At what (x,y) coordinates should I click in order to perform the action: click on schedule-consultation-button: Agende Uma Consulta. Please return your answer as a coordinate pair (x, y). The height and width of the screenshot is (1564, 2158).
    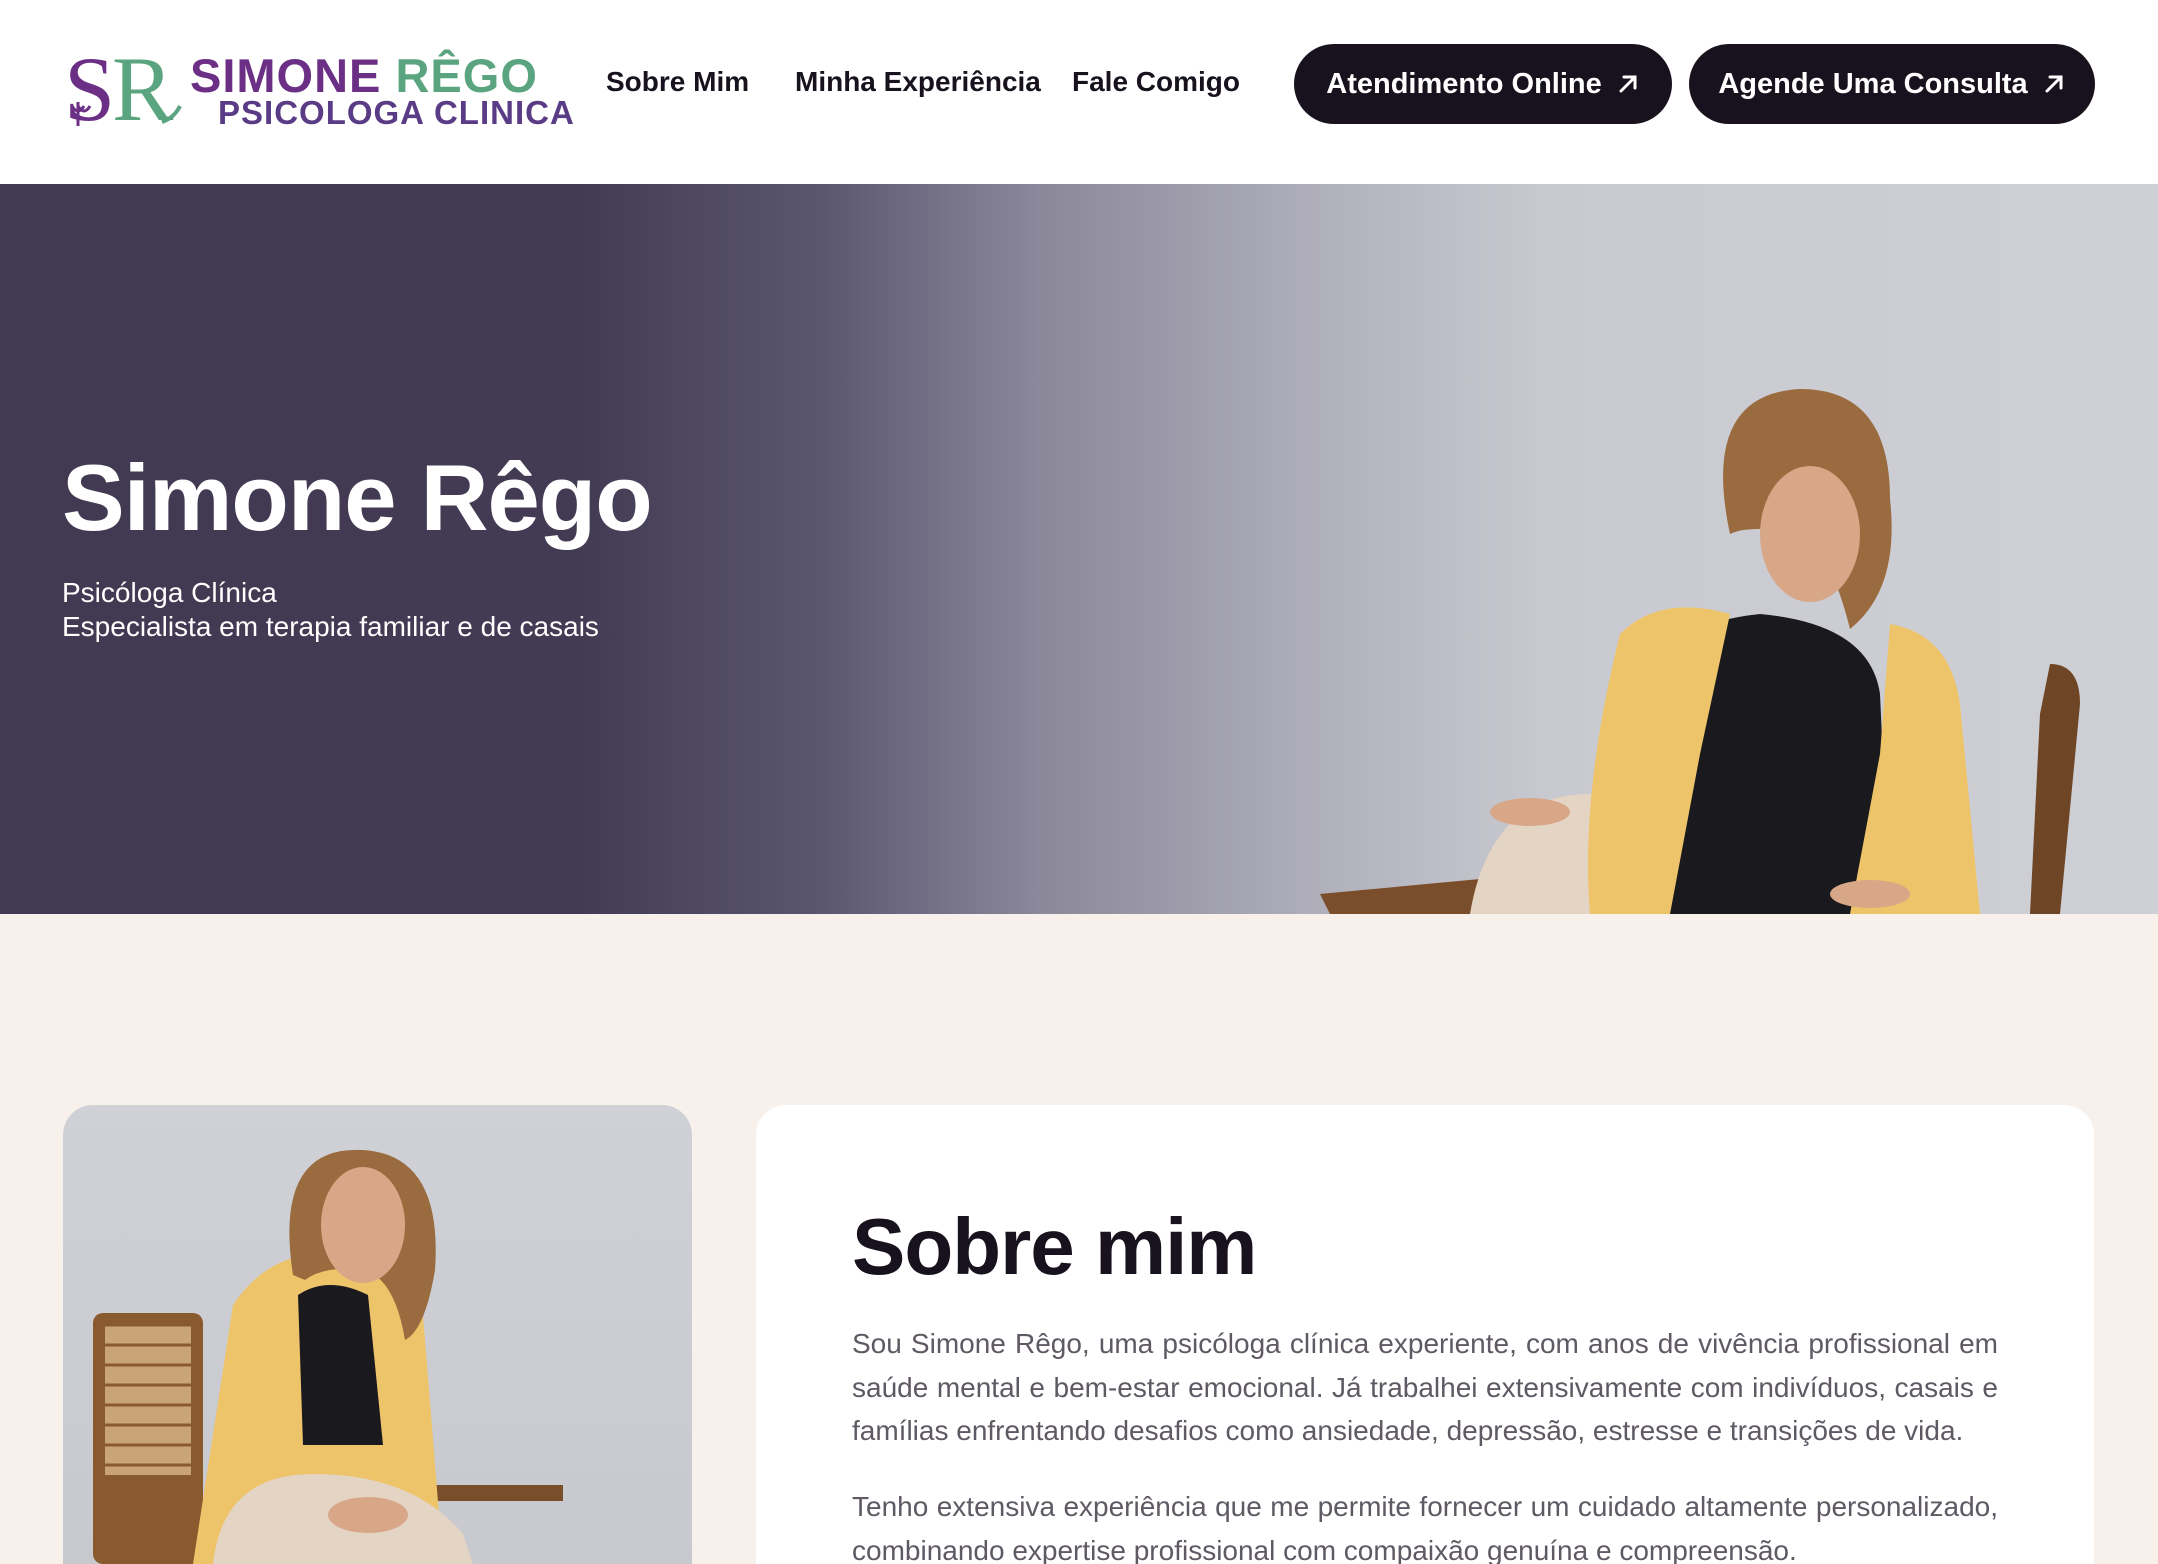
    Looking at the image, I should click on (1892, 84).